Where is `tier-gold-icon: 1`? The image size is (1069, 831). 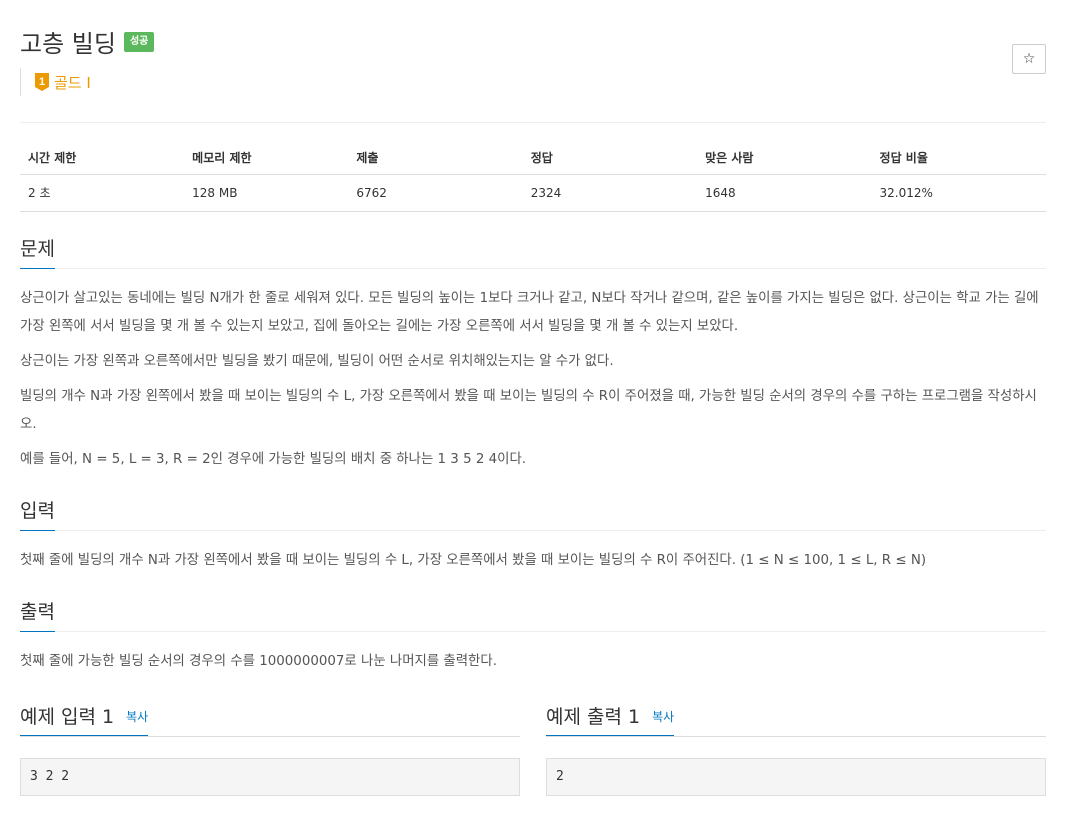
tier-gold-icon: 1 is located at coordinates (42, 82).